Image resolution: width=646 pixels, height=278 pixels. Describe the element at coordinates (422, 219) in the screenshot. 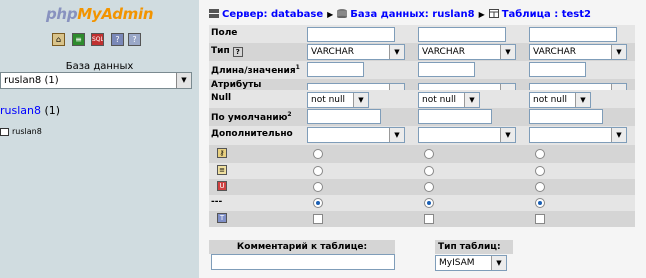

I see `row-fulltext: T` at that location.